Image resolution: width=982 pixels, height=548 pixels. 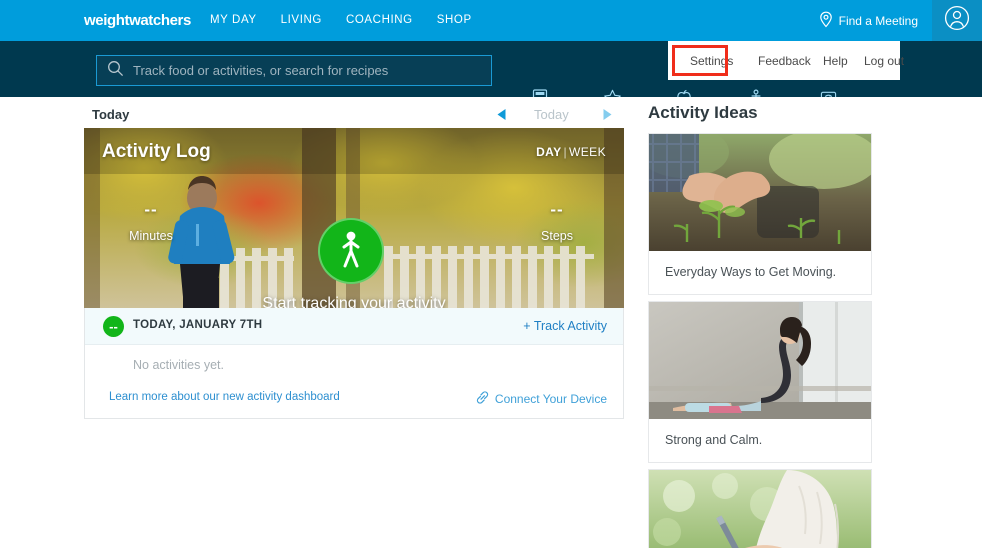 I want to click on toggle-week: WEEK, so click(x=587, y=152).